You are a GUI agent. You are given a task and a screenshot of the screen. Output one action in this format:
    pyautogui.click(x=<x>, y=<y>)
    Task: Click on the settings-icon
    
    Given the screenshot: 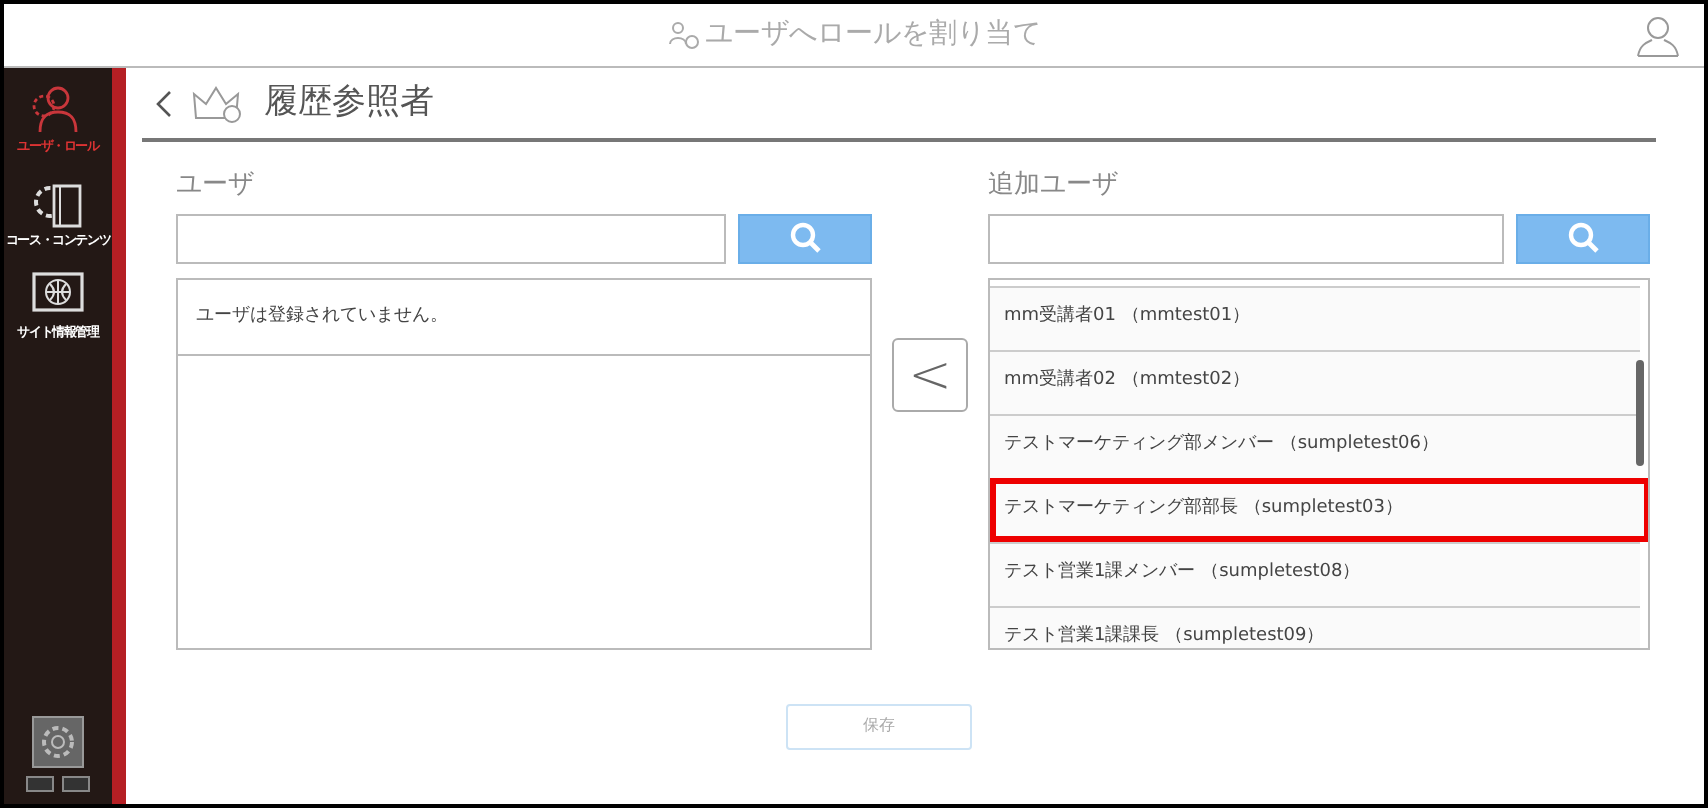 What is the action you would take?
    pyautogui.click(x=58, y=742)
    